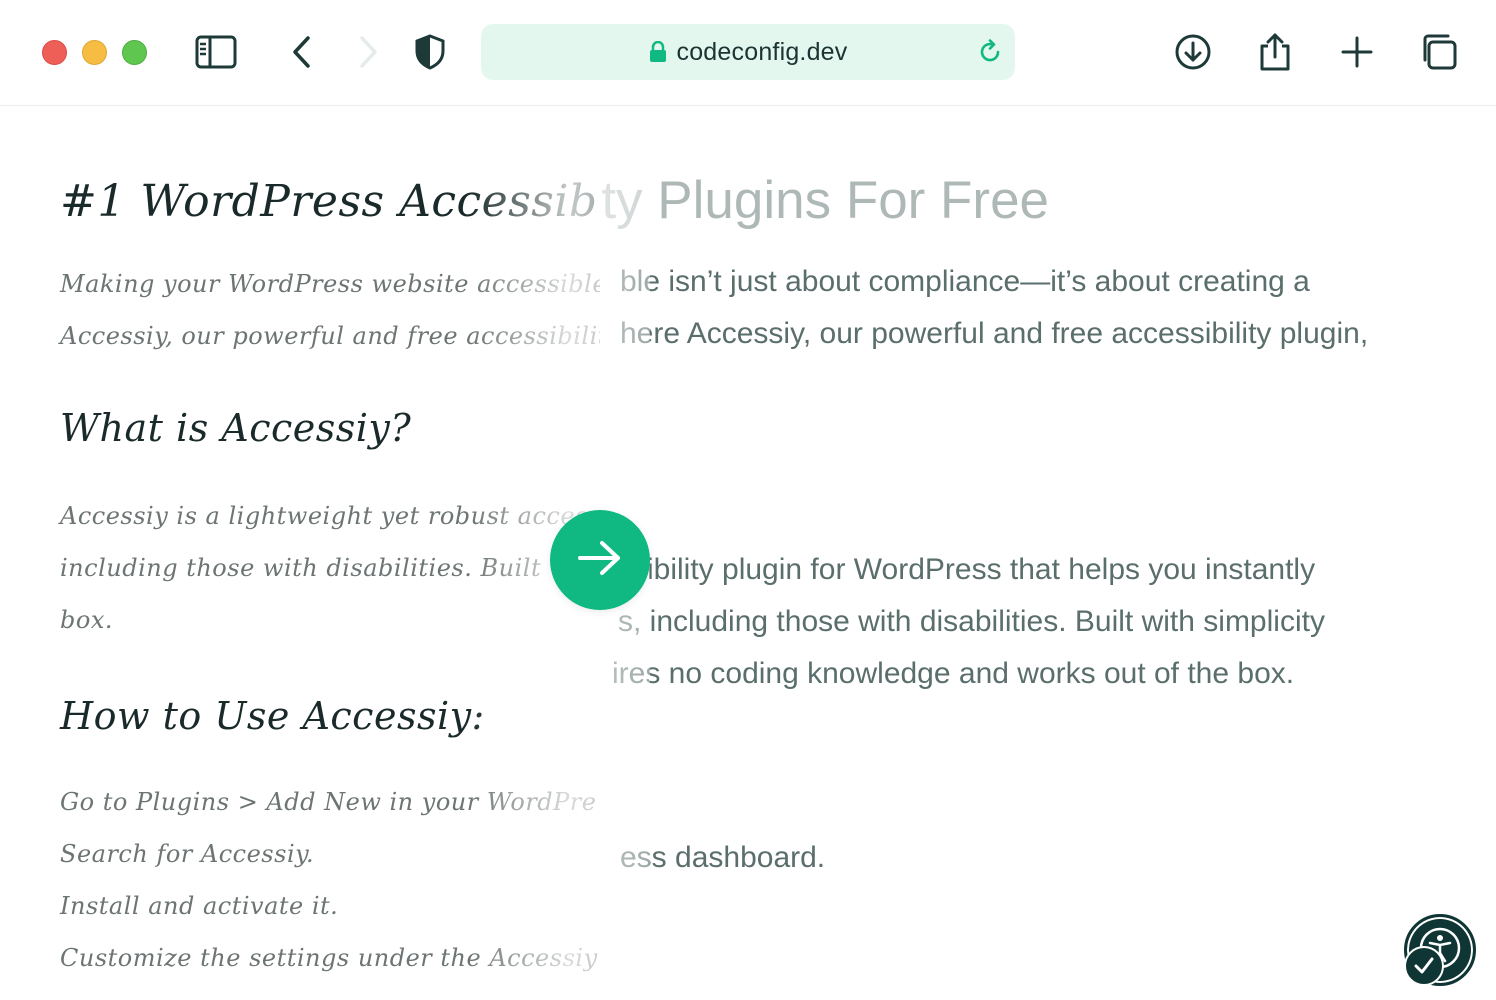 The image size is (1496, 1000). I want to click on reload-icon, so click(990, 52).